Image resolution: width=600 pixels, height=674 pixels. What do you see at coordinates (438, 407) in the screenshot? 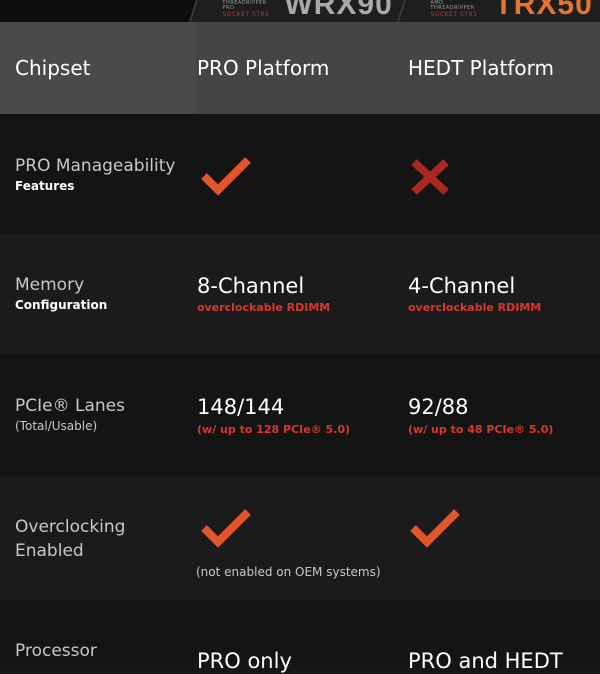
I see `hedt-pcie-value: 92/88` at bounding box center [438, 407].